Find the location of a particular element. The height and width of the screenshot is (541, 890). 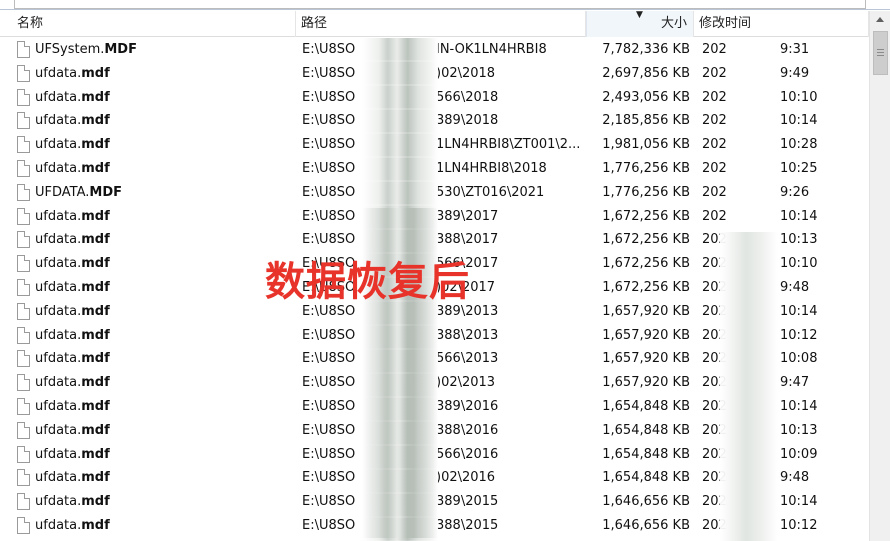

file-path-end: 388\2017 is located at coordinates (467, 240).